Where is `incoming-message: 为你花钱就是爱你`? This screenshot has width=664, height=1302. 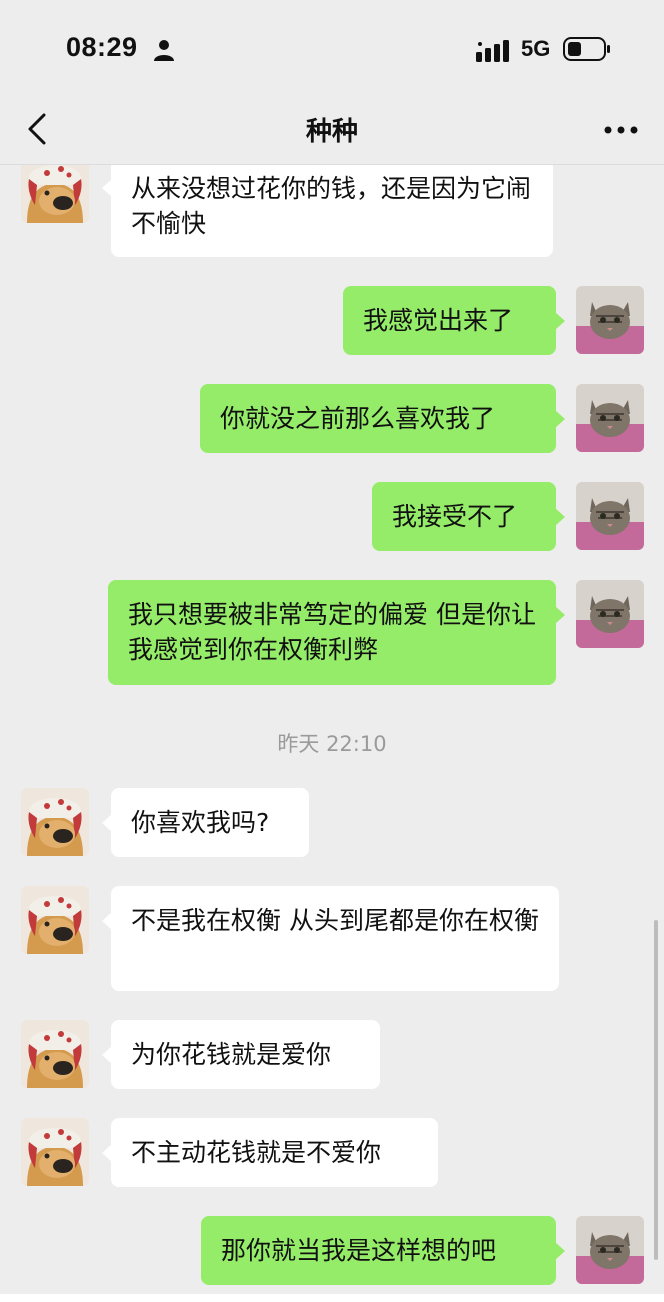
incoming-message: 为你花钱就是爱你 is located at coordinates (241, 1054).